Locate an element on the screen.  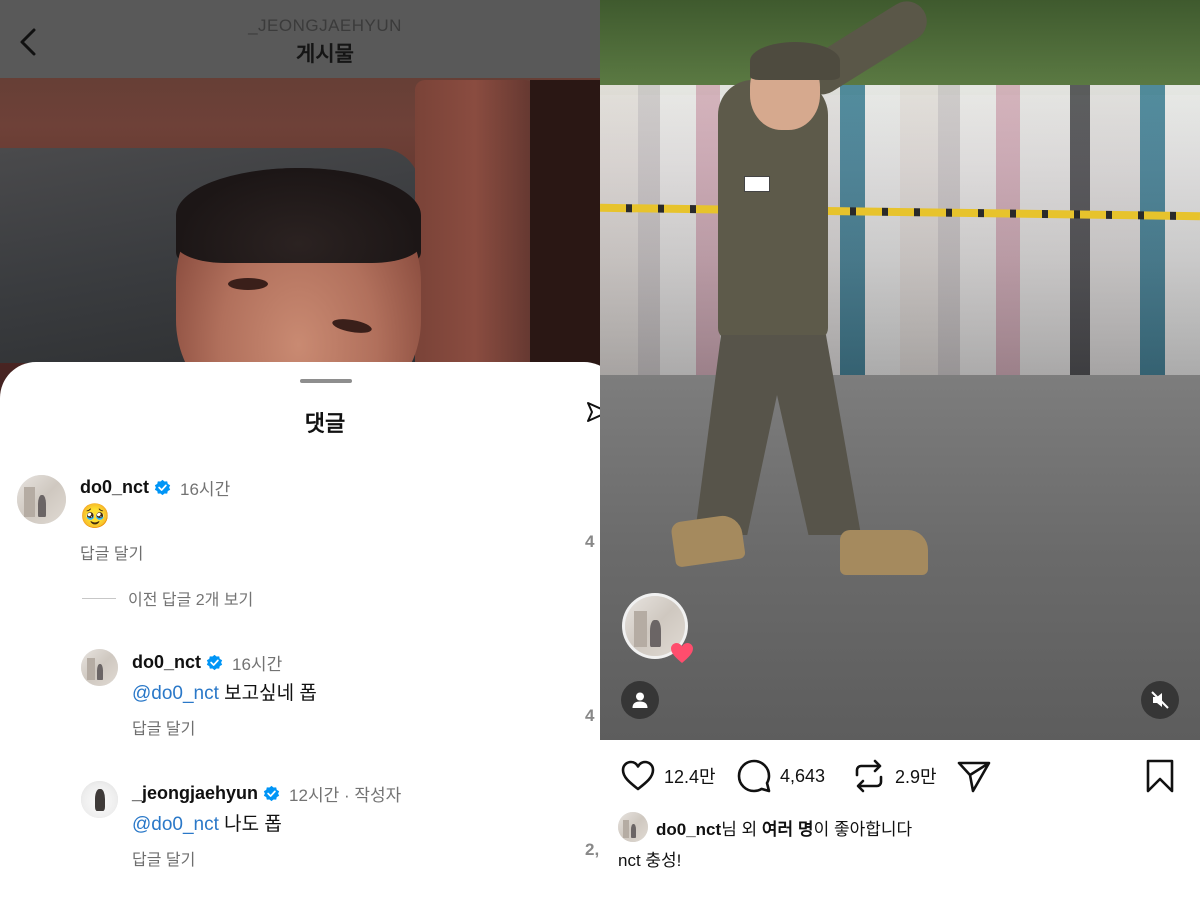
send-icon is located at coordinates (593, 412).